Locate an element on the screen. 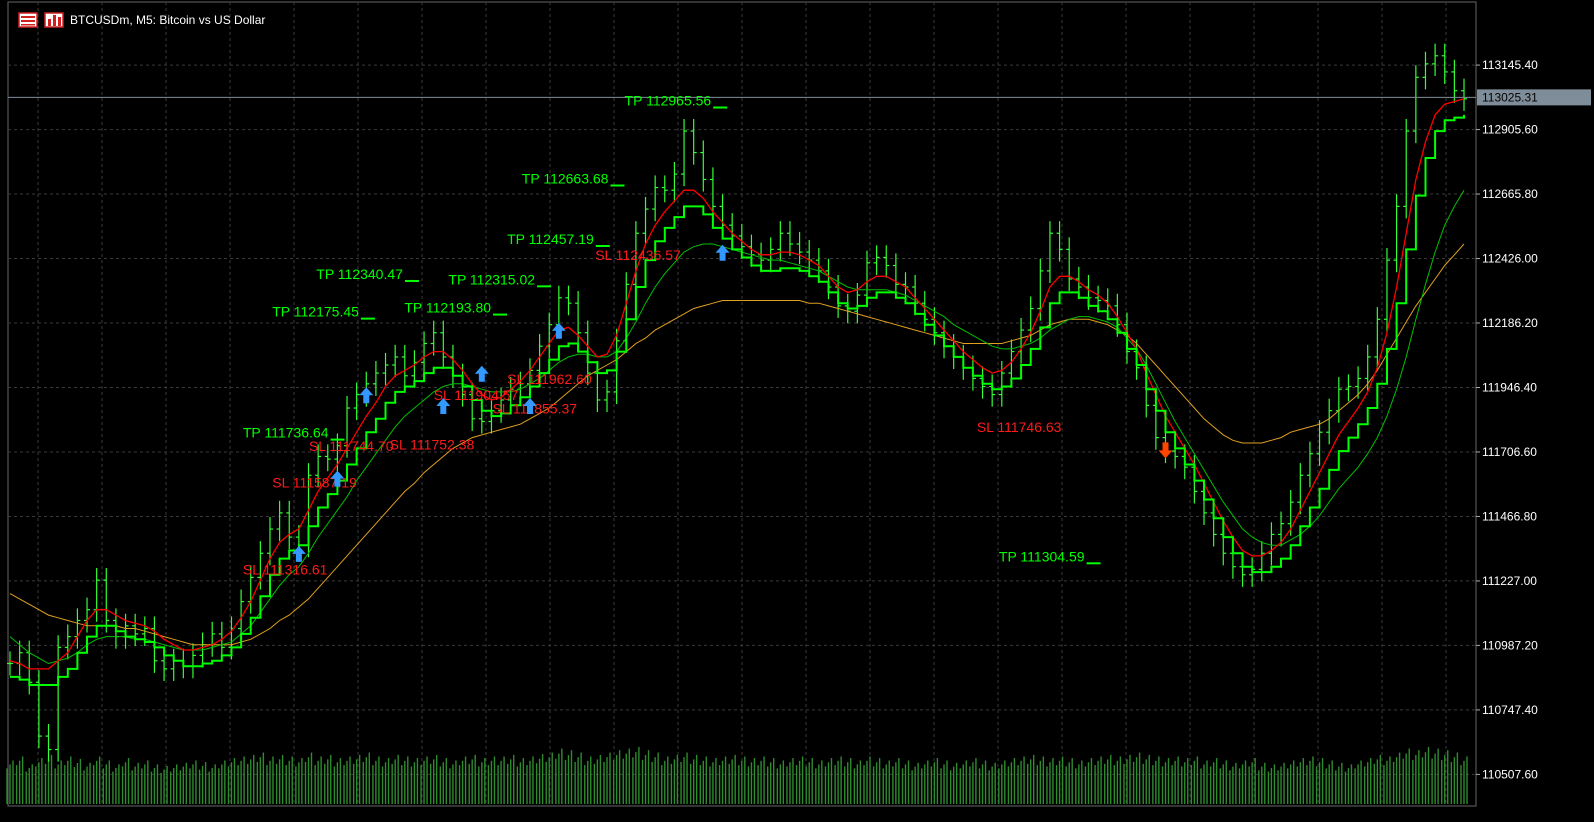 The width and height of the screenshot is (1594, 822). tp-label: TP 112175.45 is located at coordinates (315, 312).